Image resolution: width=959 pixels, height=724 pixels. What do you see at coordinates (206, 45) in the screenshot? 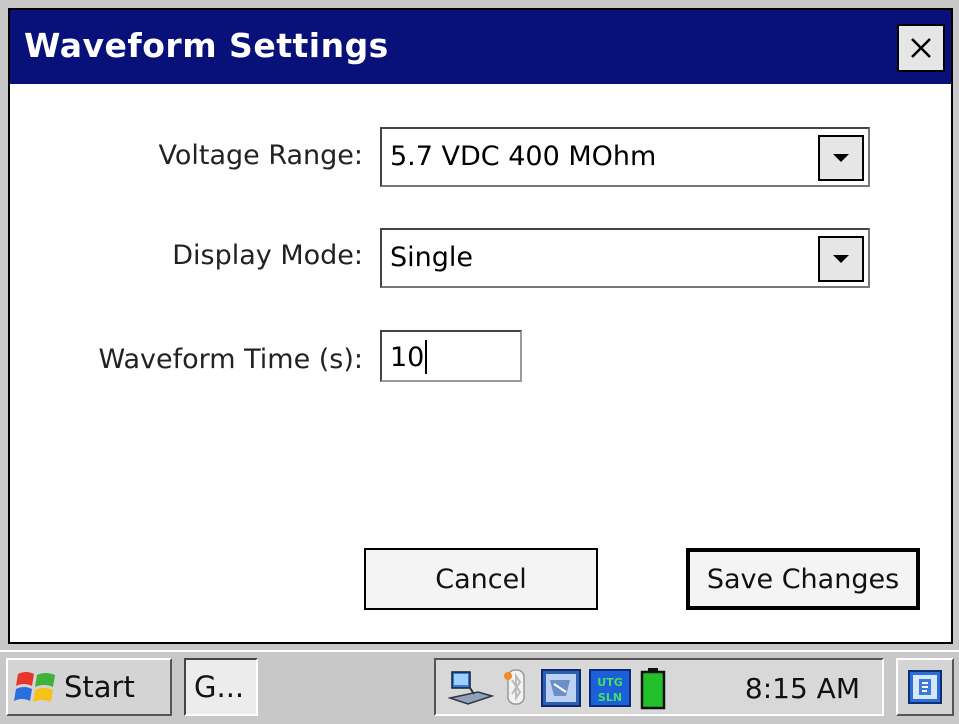
I see `window-title: Waveform Settings` at bounding box center [206, 45].